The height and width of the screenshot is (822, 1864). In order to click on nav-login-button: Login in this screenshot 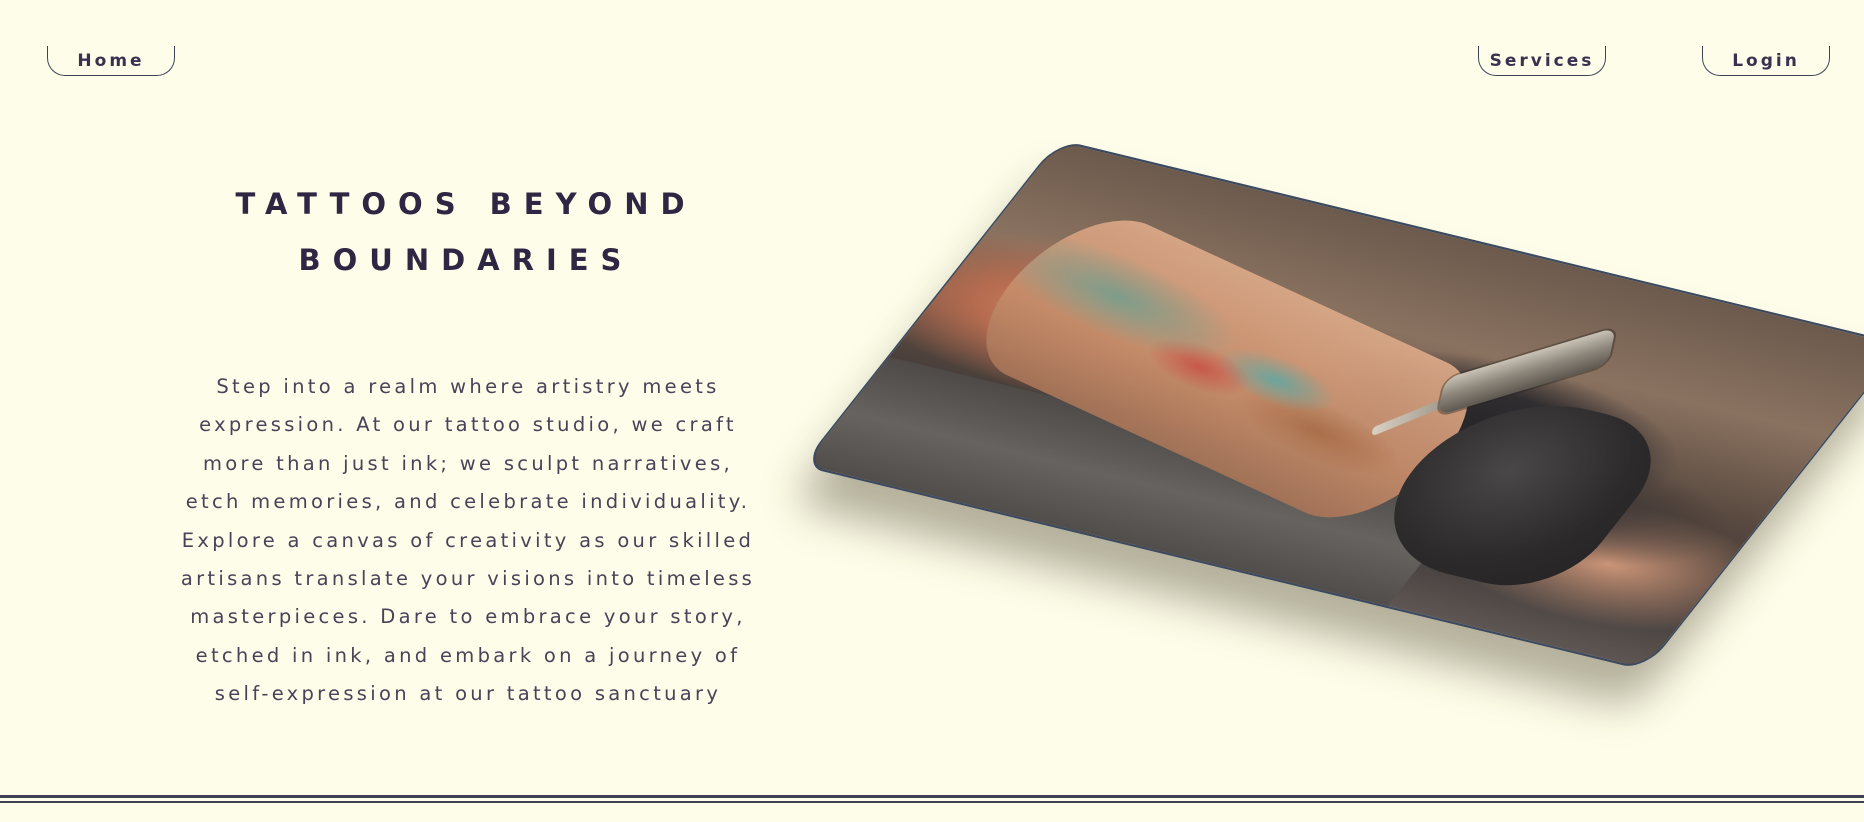, I will do `click(1766, 61)`.